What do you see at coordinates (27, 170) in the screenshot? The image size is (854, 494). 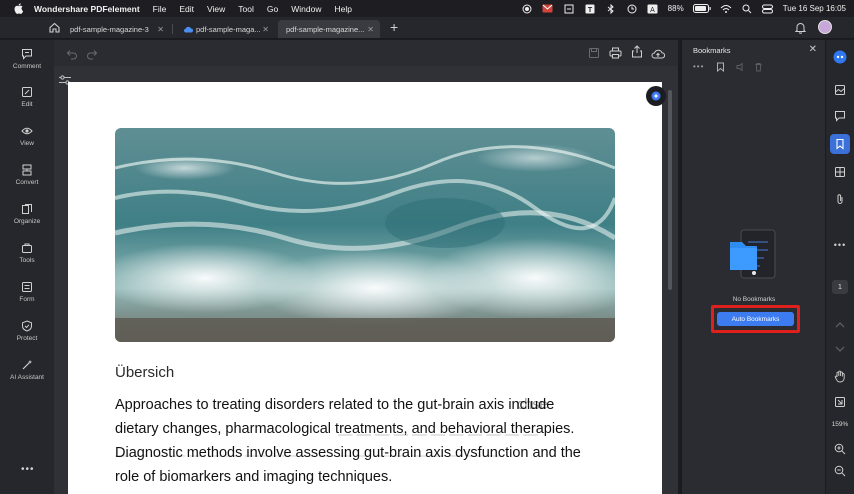 I see `convert-icon` at bounding box center [27, 170].